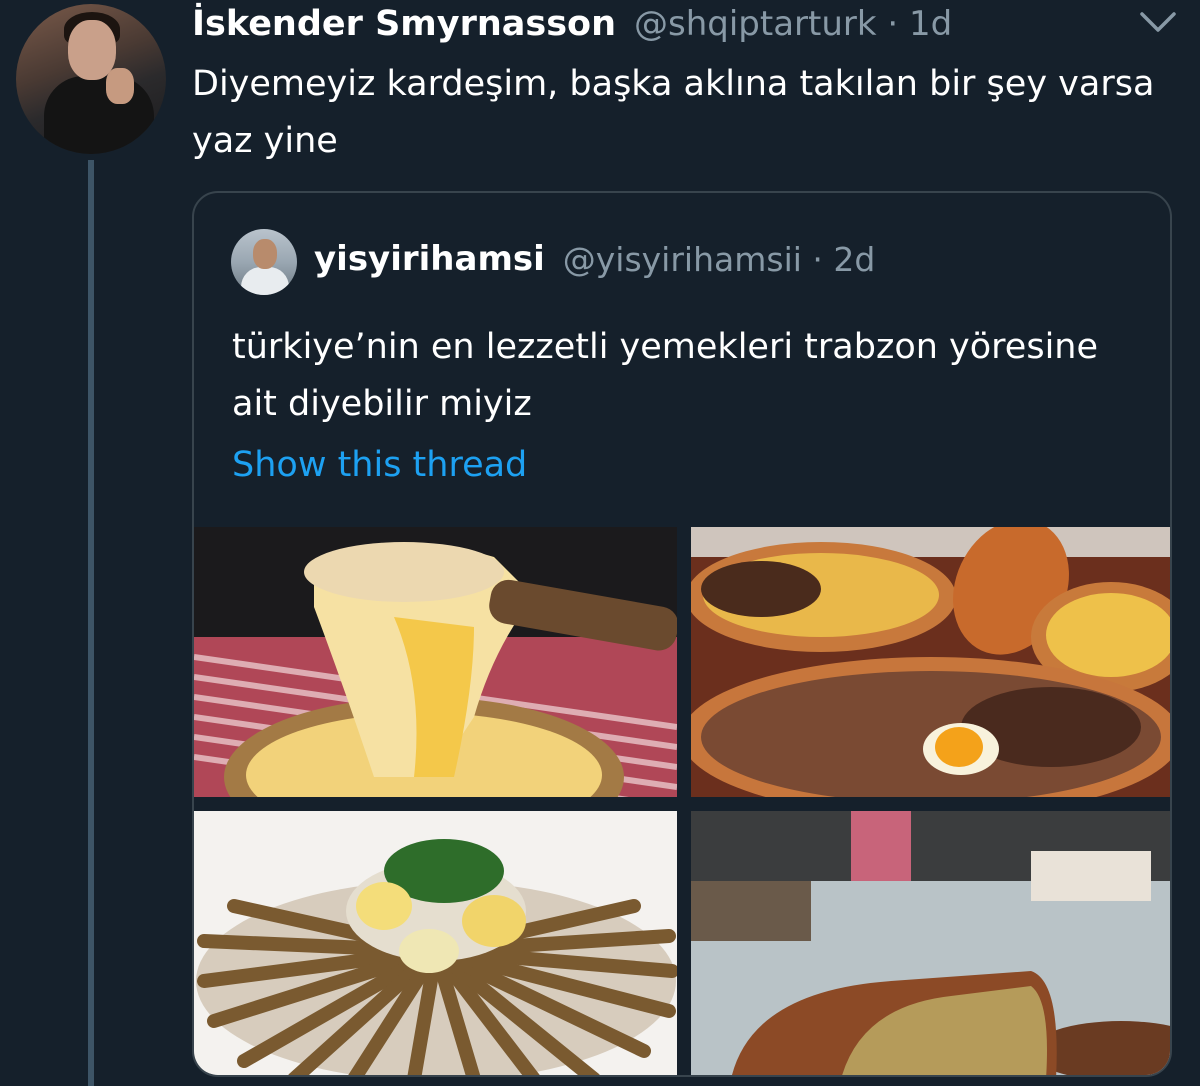 The height and width of the screenshot is (1086, 1200). What do you see at coordinates (429, 259) in the screenshot?
I see `quoted-author-name: yisyirihamsi` at bounding box center [429, 259].